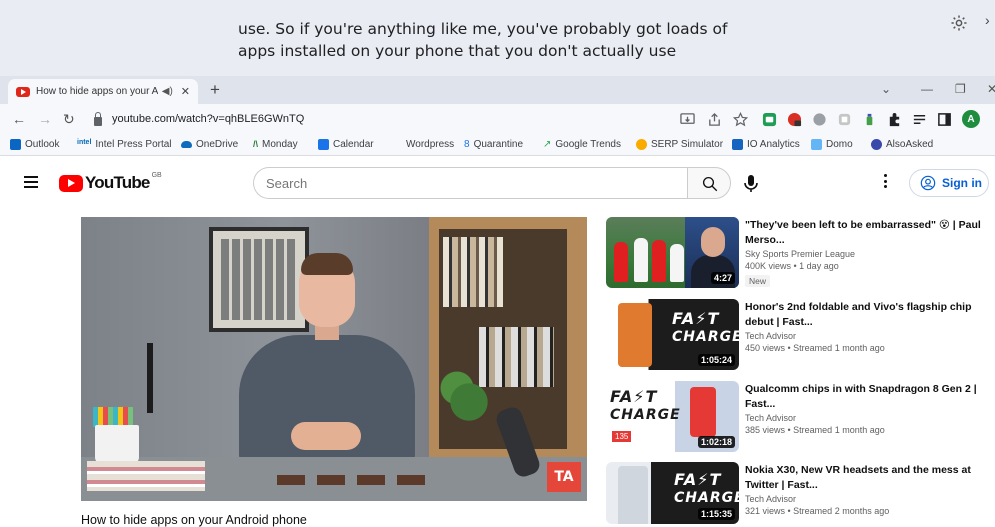  I want to click on extension-green-icon, so click(769, 119).